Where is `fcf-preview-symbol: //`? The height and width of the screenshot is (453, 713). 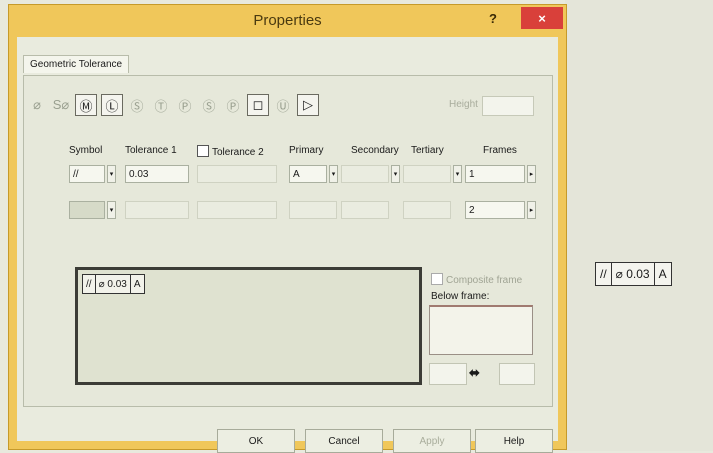 fcf-preview-symbol: // is located at coordinates (89, 284).